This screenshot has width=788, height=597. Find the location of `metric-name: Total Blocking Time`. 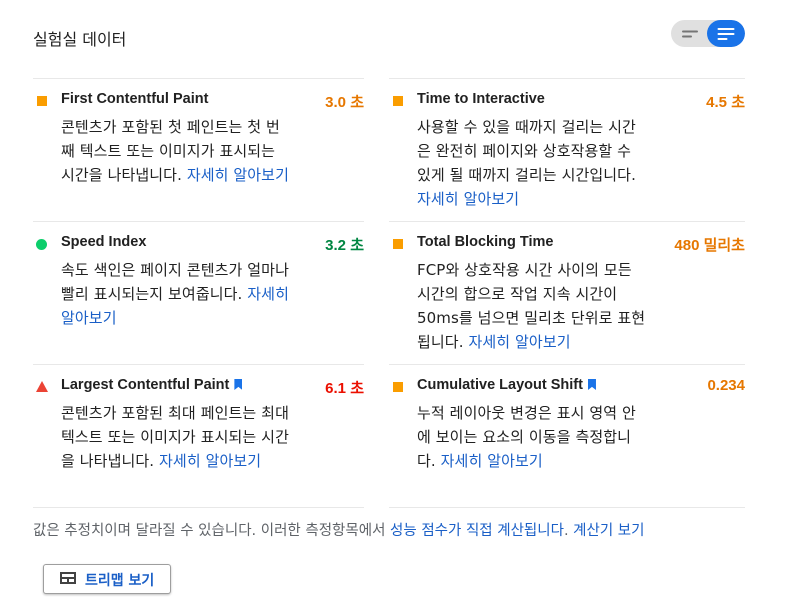

metric-name: Total Blocking Time is located at coordinates (485, 242).